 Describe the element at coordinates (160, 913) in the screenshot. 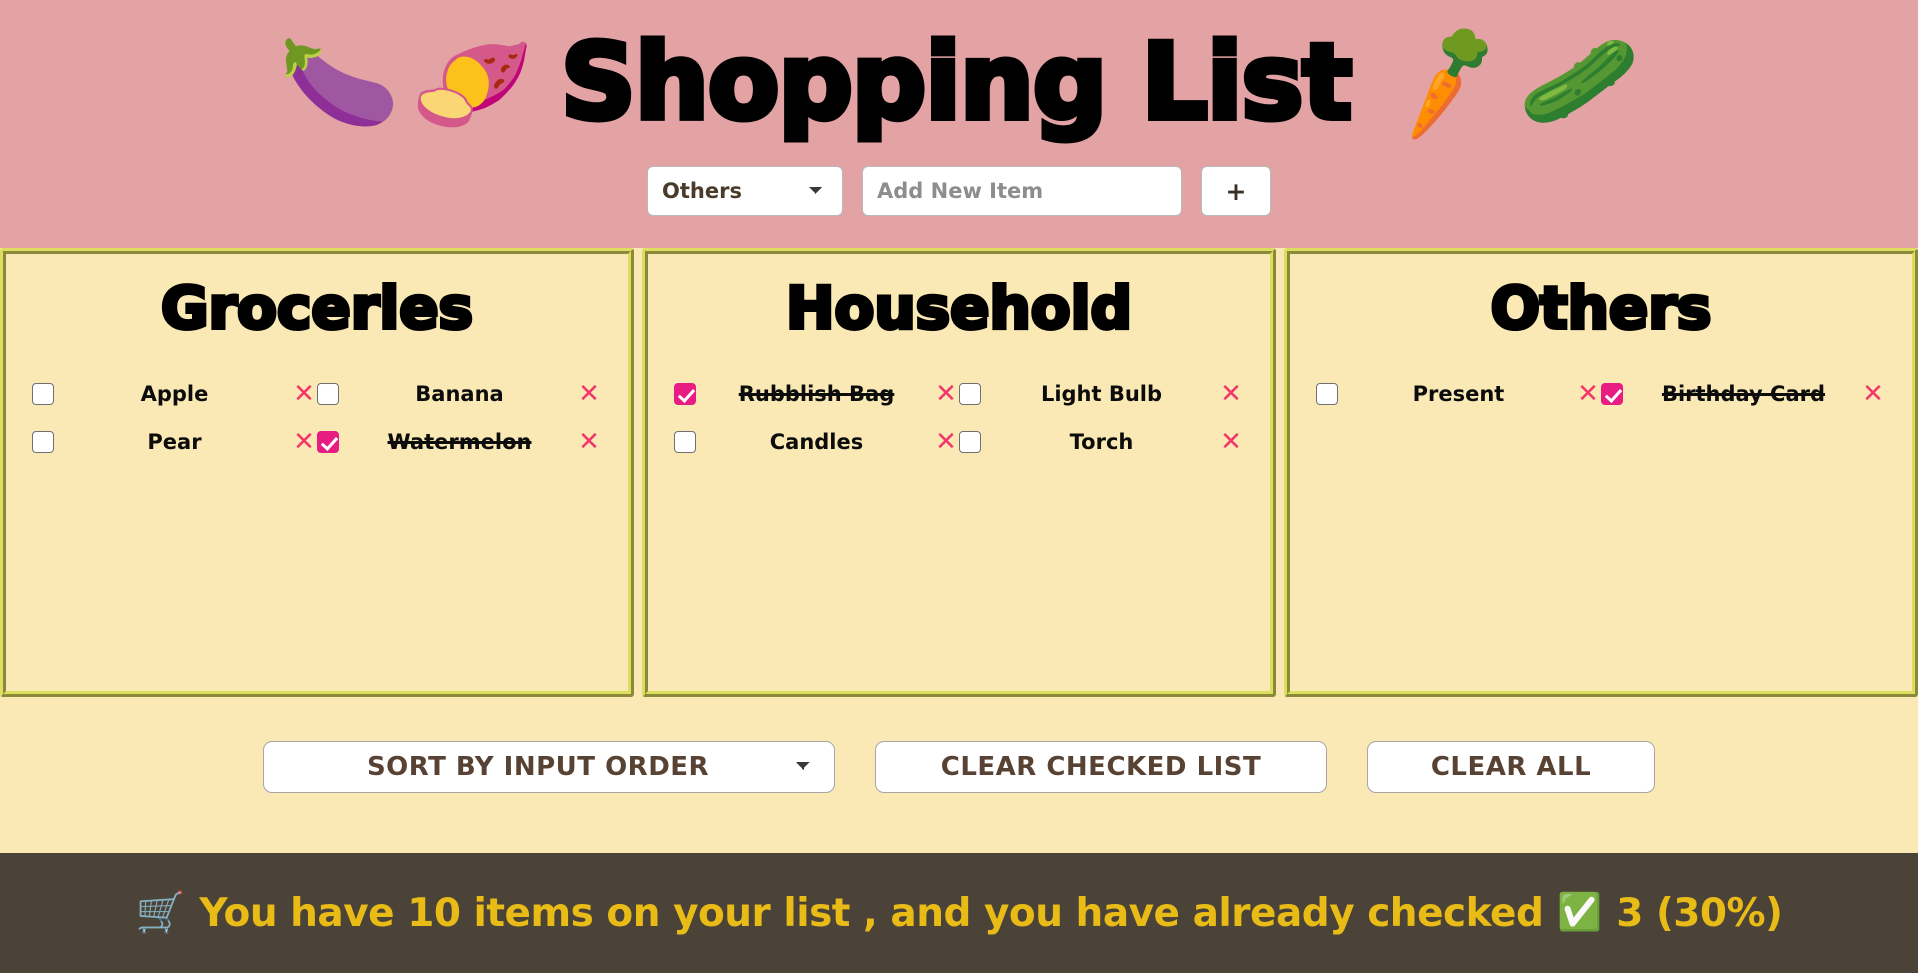

I see `shopping-cart-icon: 🛒` at that location.